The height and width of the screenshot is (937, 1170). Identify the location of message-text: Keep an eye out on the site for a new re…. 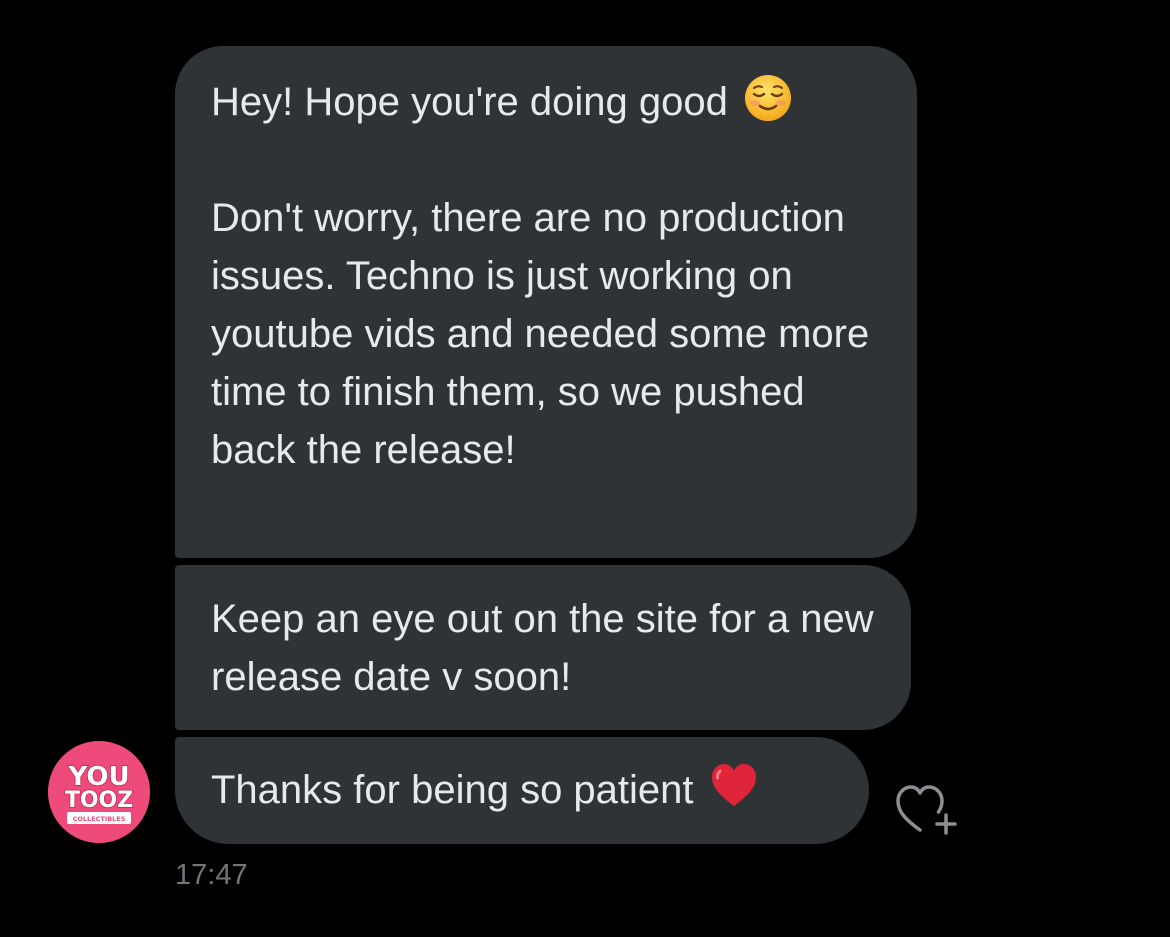
(548, 648).